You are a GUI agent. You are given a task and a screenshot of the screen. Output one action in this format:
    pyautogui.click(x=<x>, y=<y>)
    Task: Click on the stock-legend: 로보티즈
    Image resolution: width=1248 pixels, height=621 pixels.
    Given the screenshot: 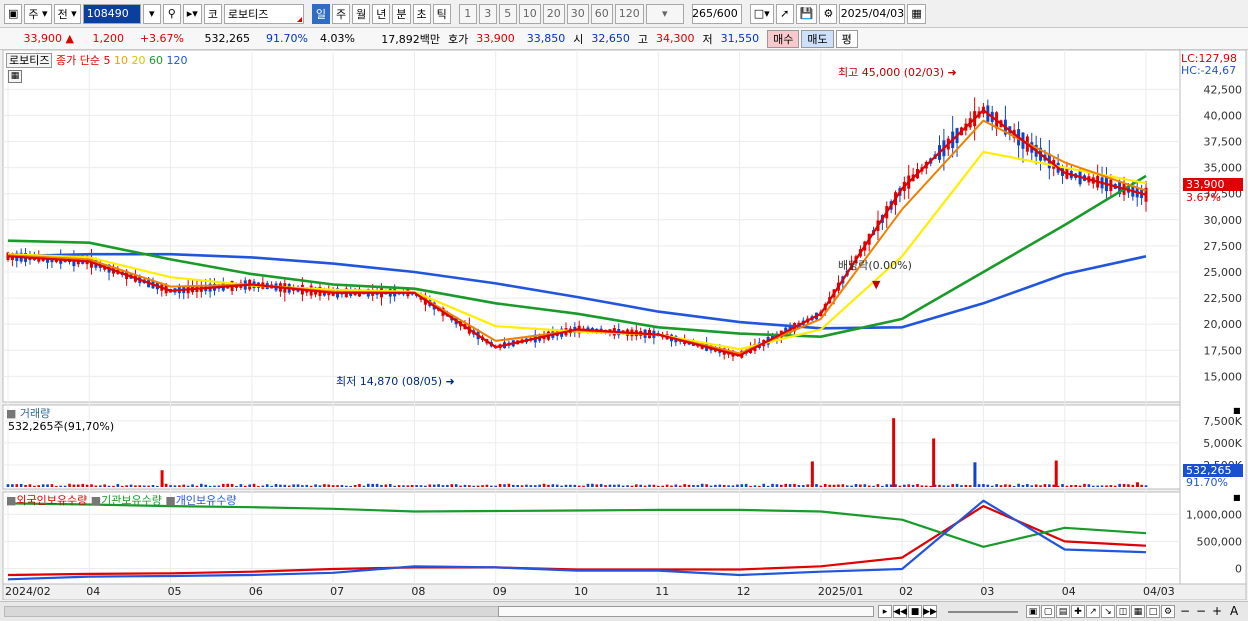 What is the action you would take?
    pyautogui.click(x=29, y=60)
    